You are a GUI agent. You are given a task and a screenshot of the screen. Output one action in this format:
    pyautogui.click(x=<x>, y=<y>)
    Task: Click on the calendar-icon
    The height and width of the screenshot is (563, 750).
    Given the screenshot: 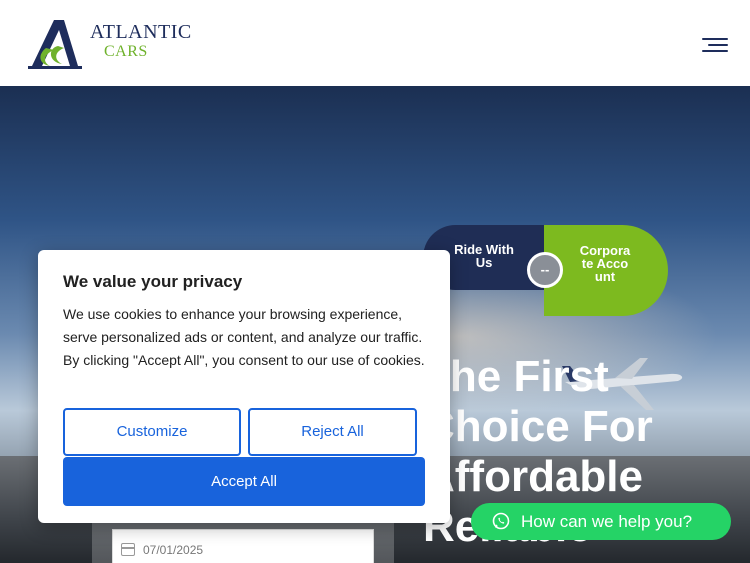 What is the action you would take?
    pyautogui.click(x=128, y=549)
    